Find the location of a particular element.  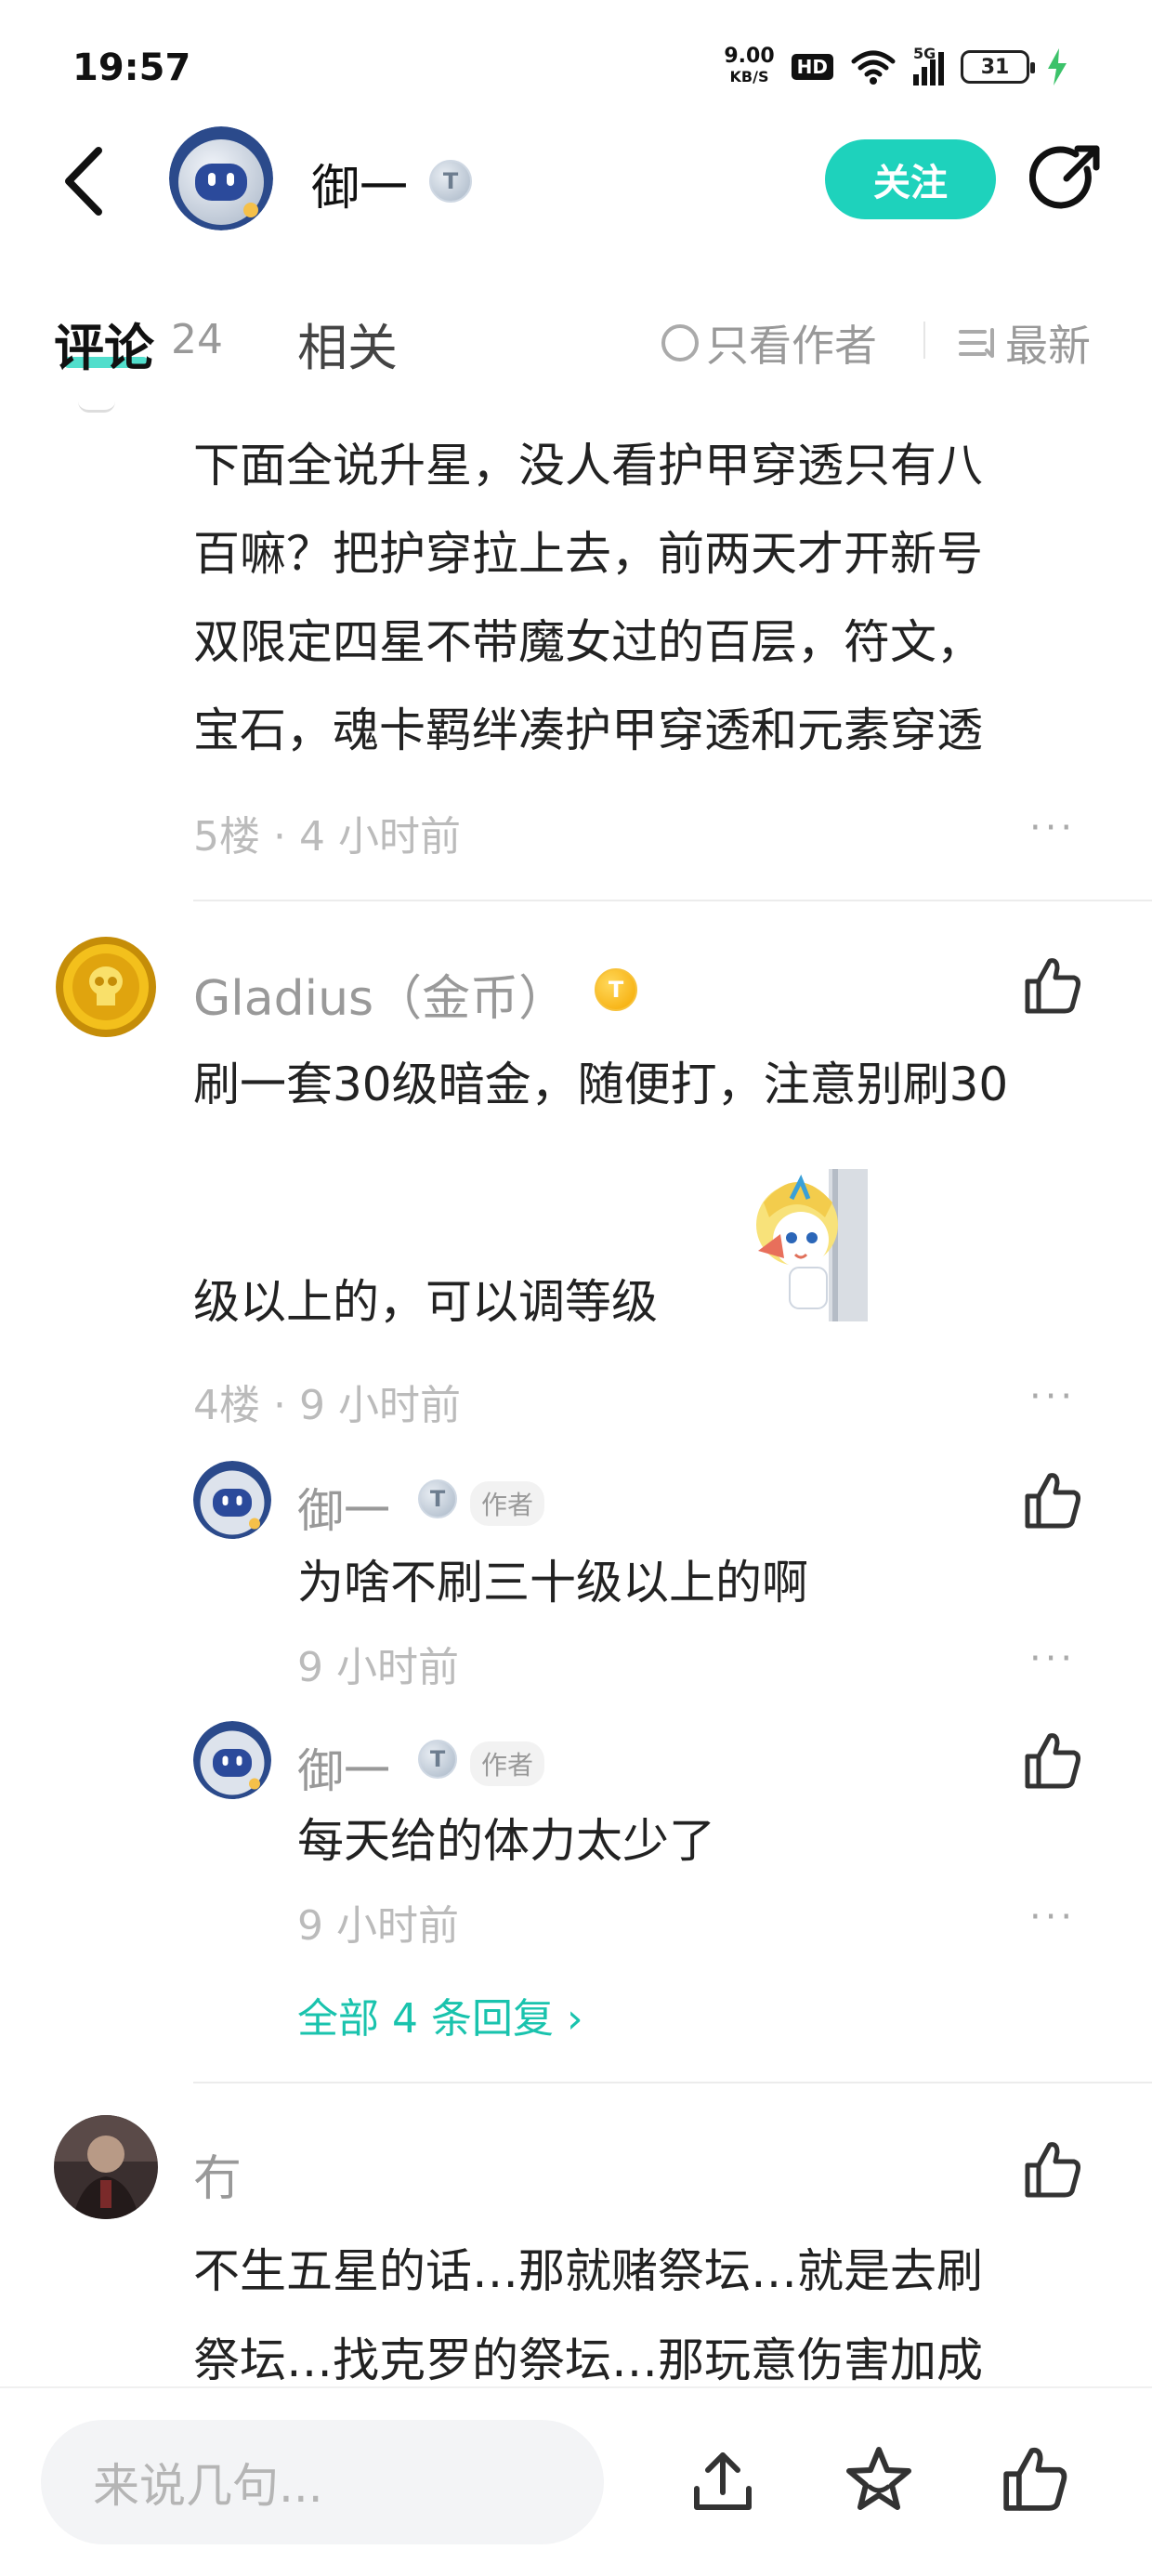

avatar-edge is located at coordinates (96, 407).